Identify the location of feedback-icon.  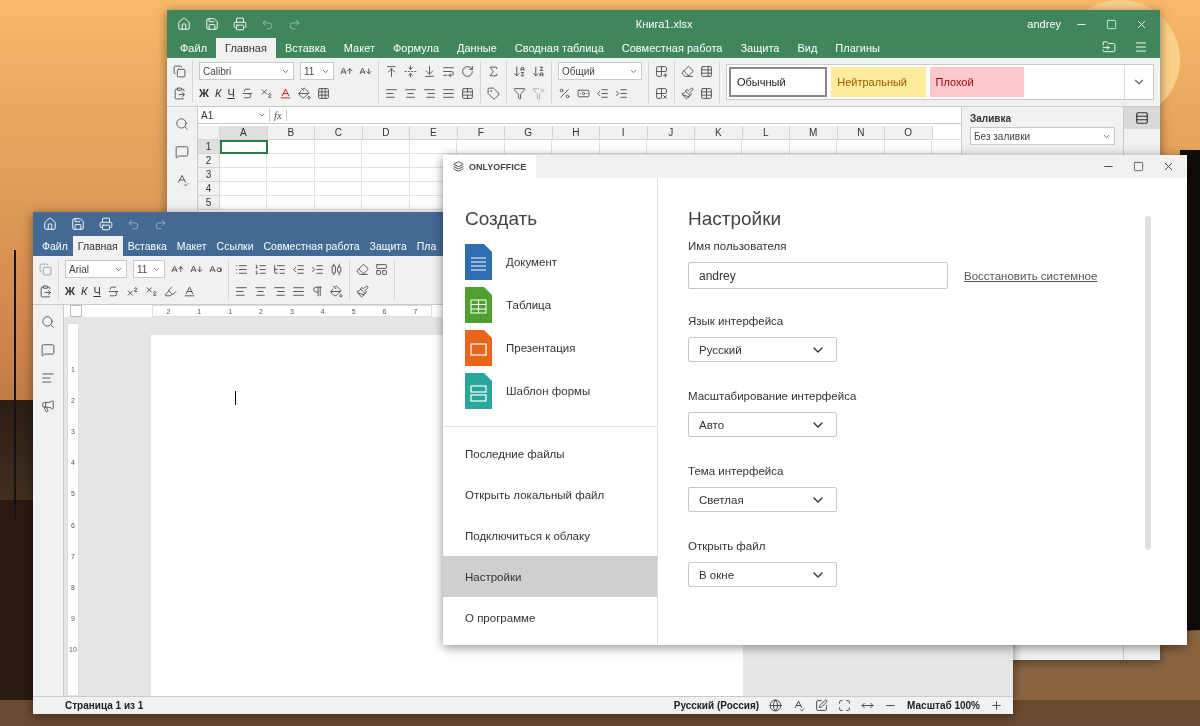
(48, 406).